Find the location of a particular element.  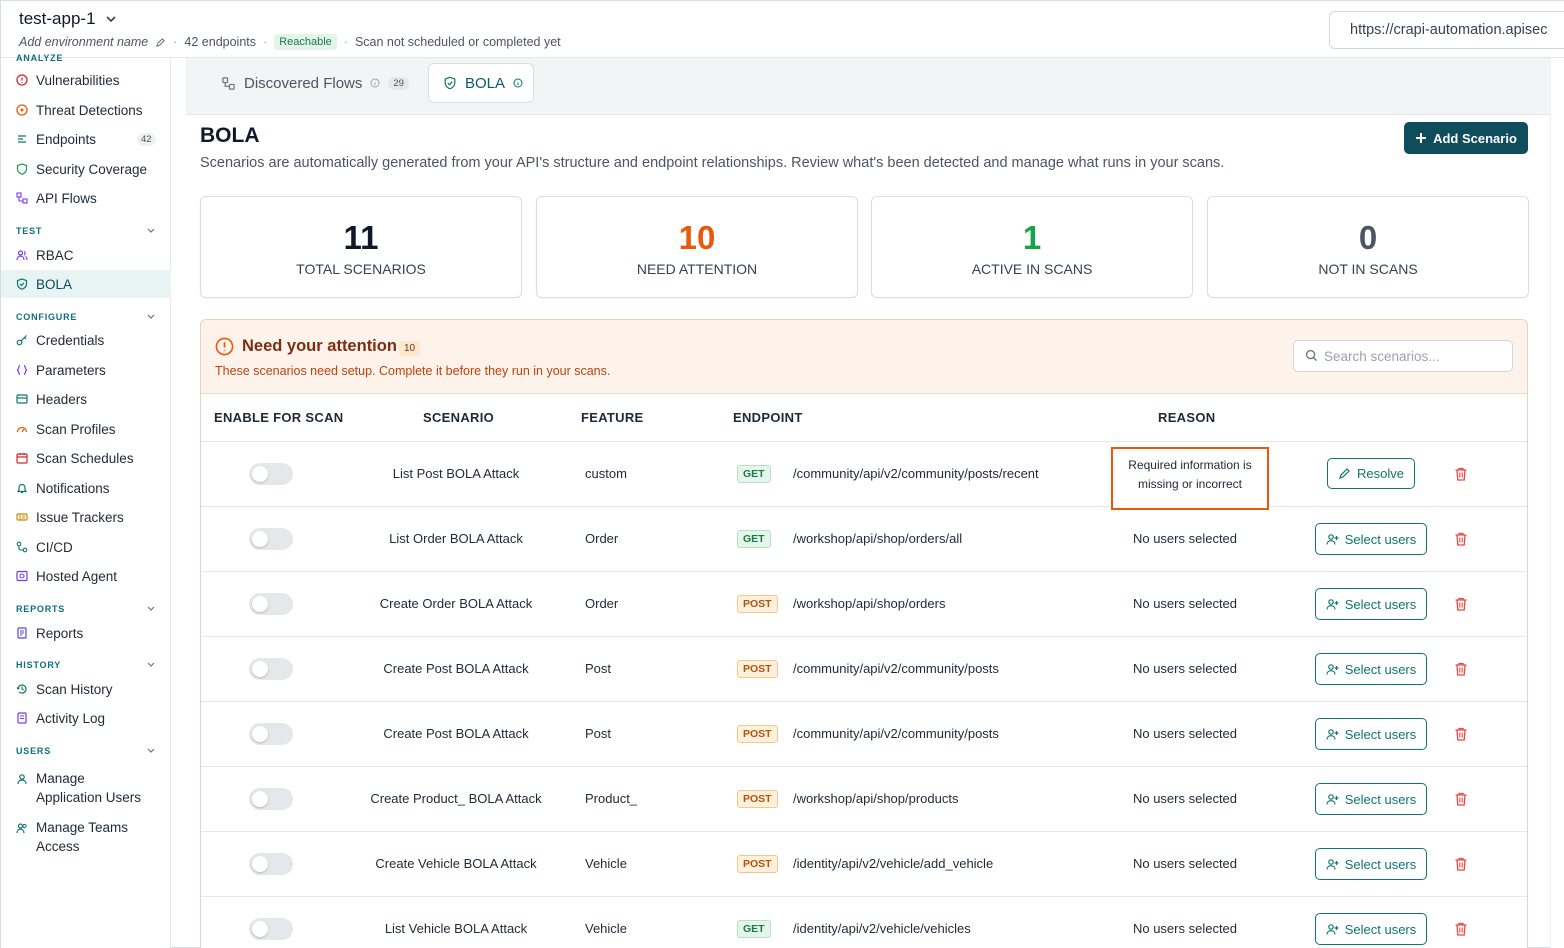

sidebar-item-ci-cd: CI/CD is located at coordinates (86, 547).